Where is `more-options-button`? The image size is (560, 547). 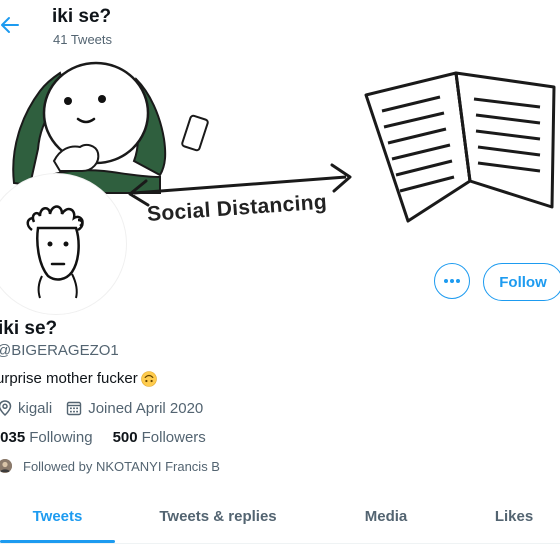 more-options-button is located at coordinates (452, 281).